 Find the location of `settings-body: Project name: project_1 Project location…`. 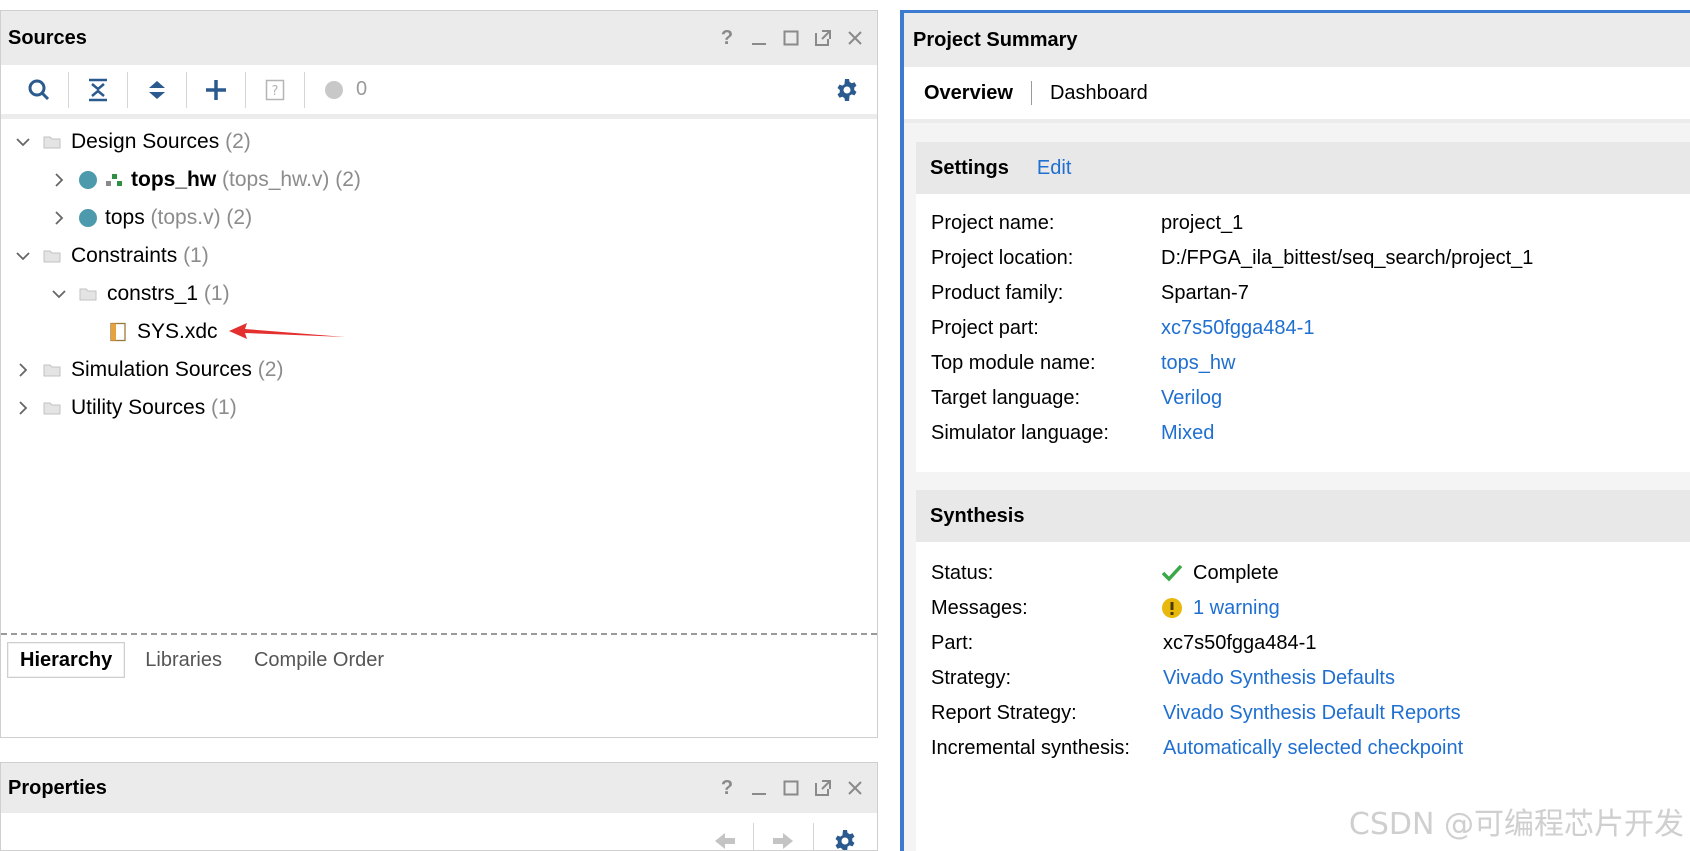

settings-body: Project name: project_1 Project location… is located at coordinates (1303, 333).